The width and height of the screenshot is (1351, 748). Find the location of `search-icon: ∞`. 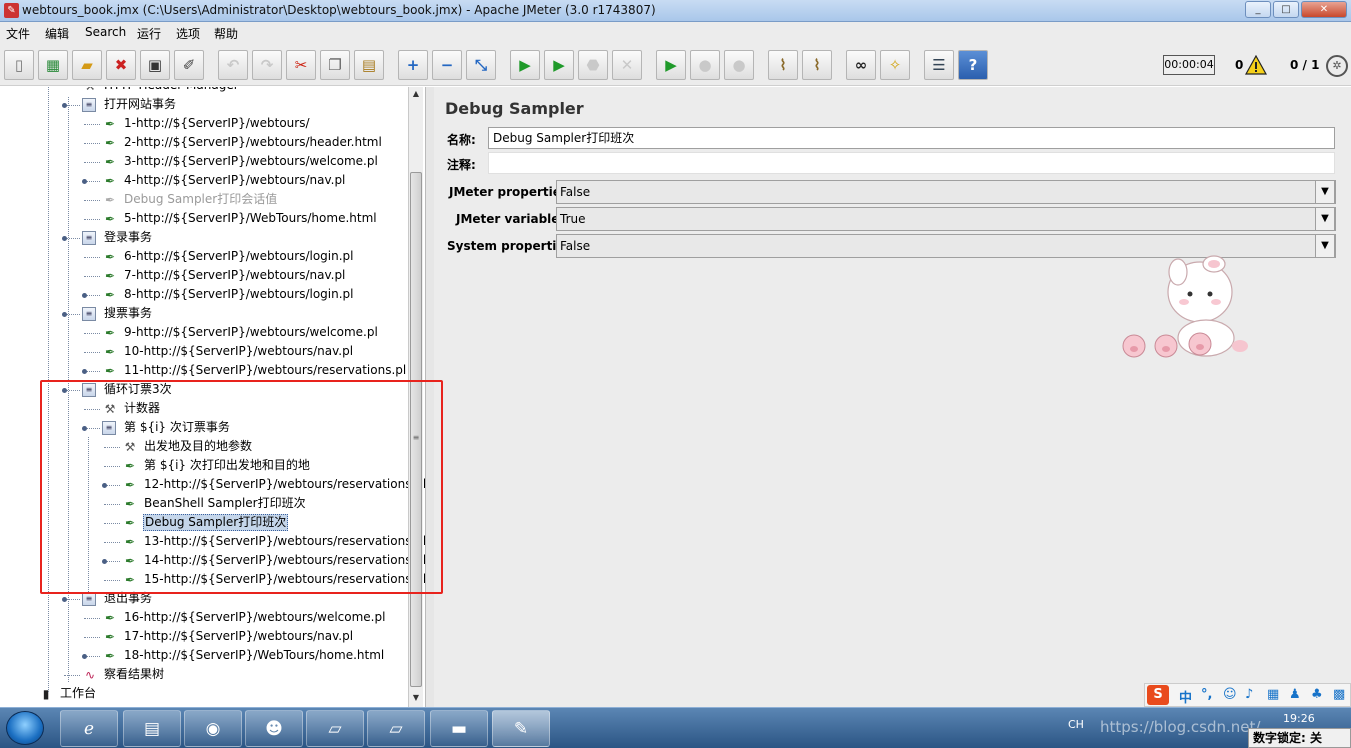

search-icon: ∞ is located at coordinates (861, 65).